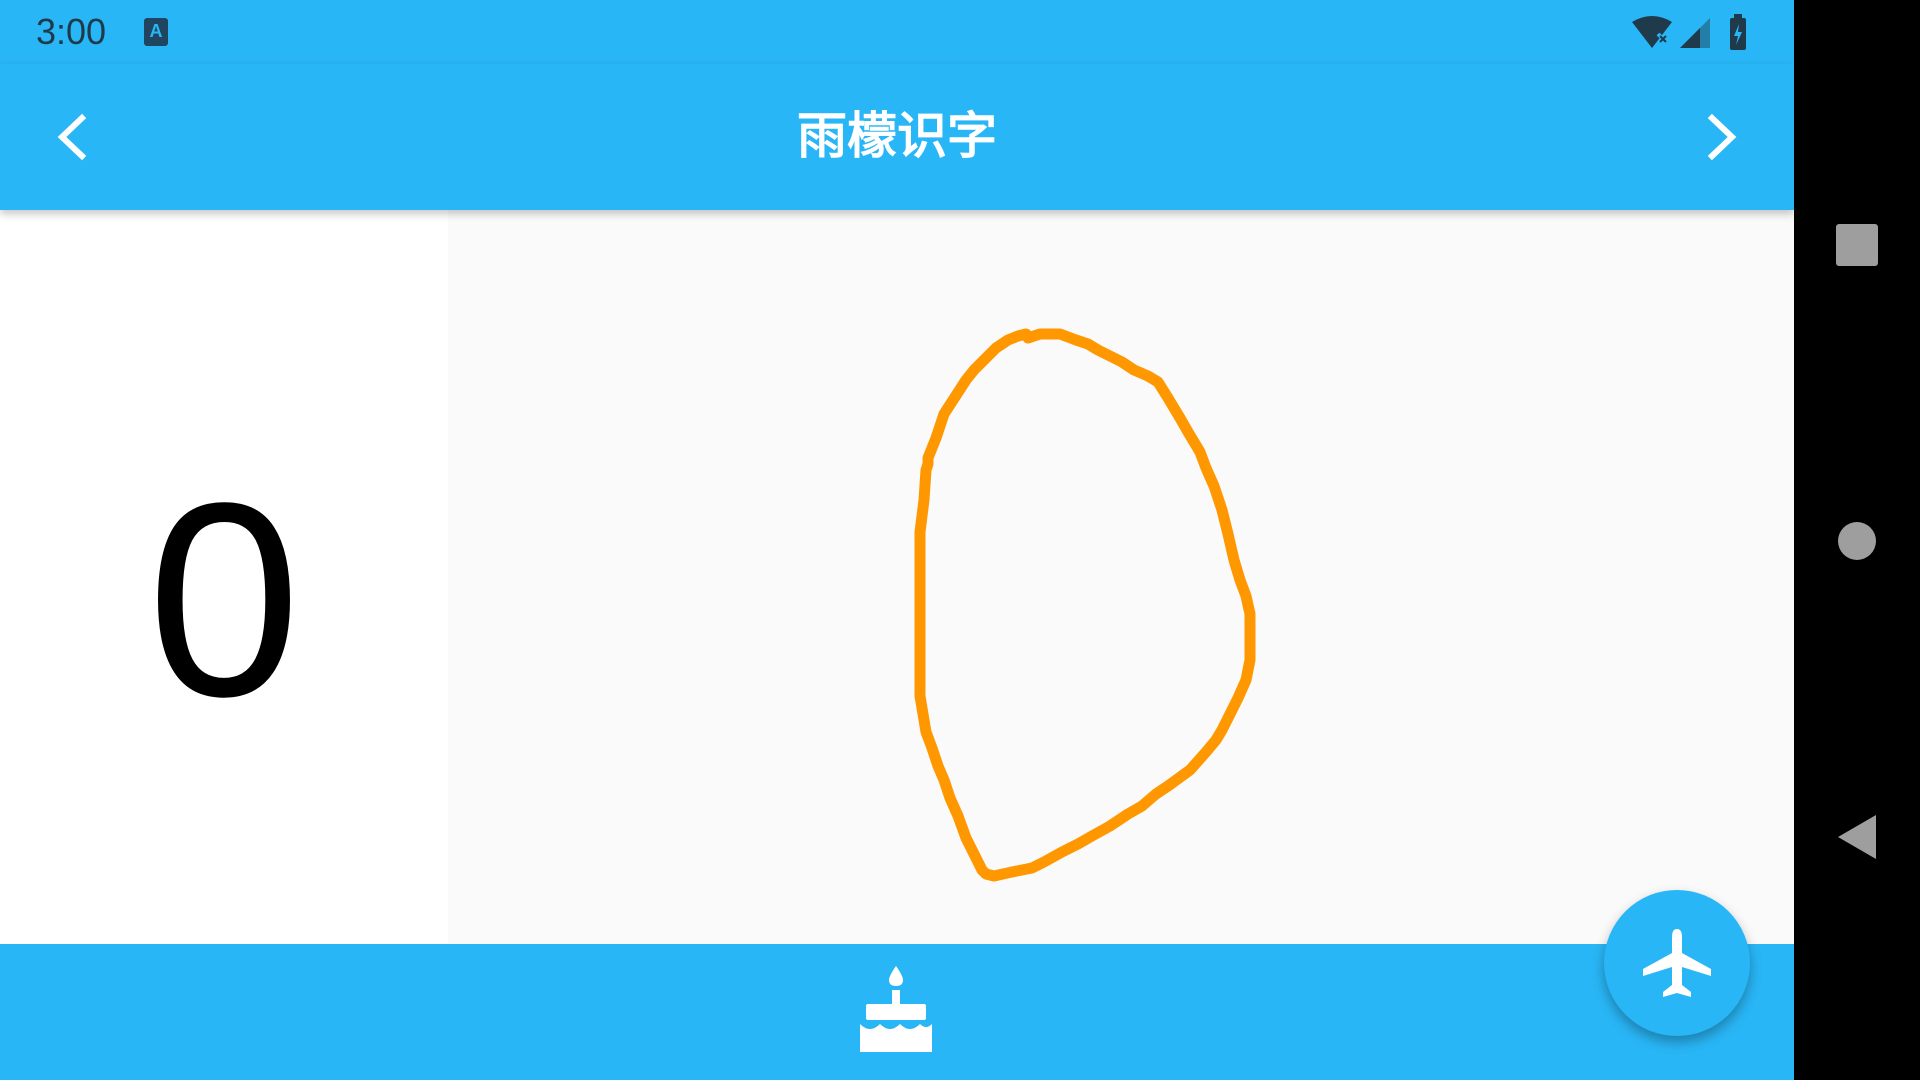 Image resolution: width=1920 pixels, height=1080 pixels. I want to click on status-time: 3:00, so click(71, 31).